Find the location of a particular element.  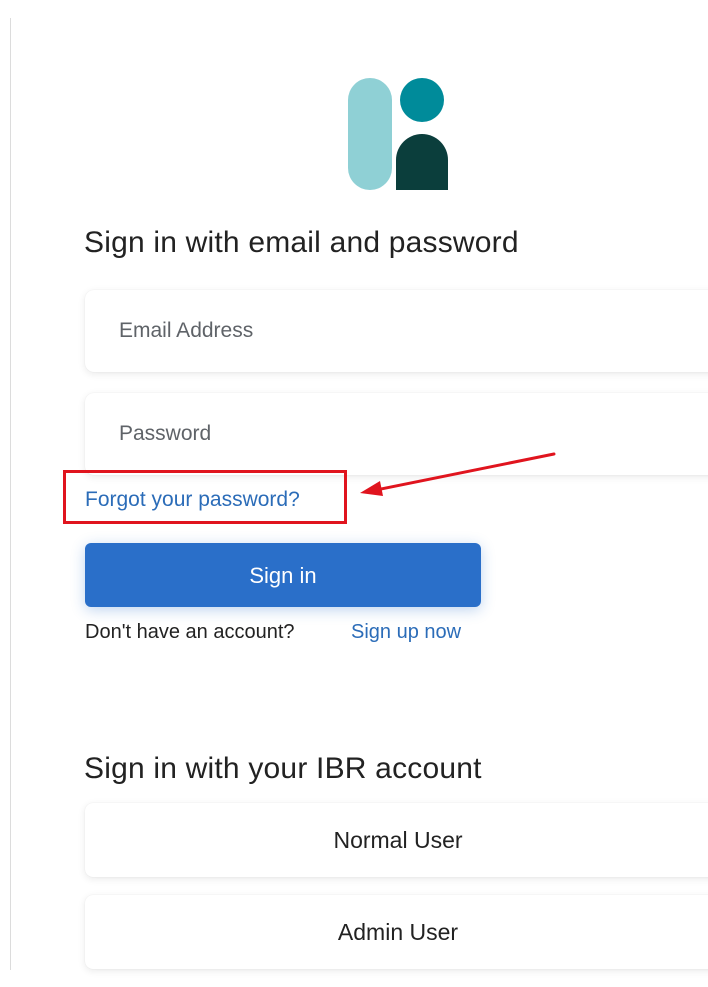

sign-in-button: Sign in is located at coordinates (283, 575).